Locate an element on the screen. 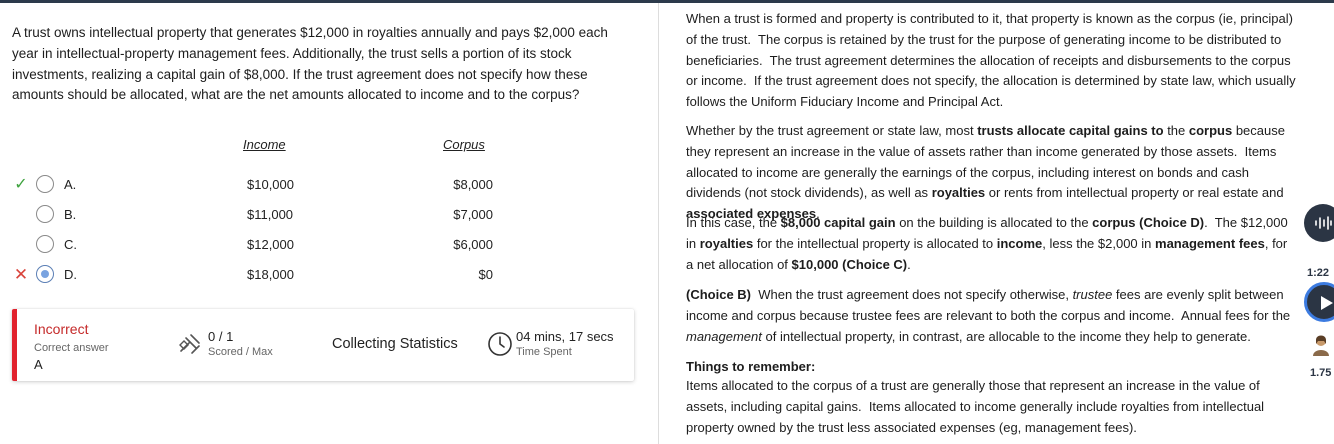  income-column-header: Income is located at coordinates (264, 144).